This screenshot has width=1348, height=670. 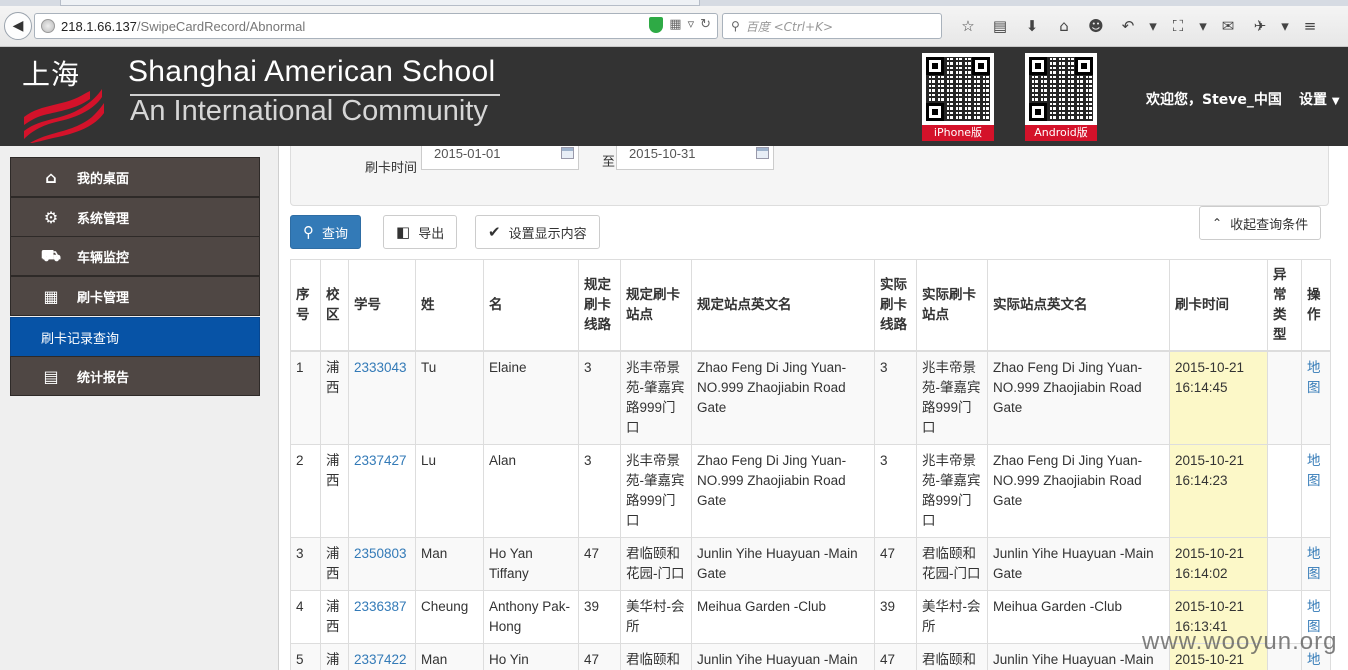 What do you see at coordinates (380, 3) in the screenshot?
I see `active-tab` at bounding box center [380, 3].